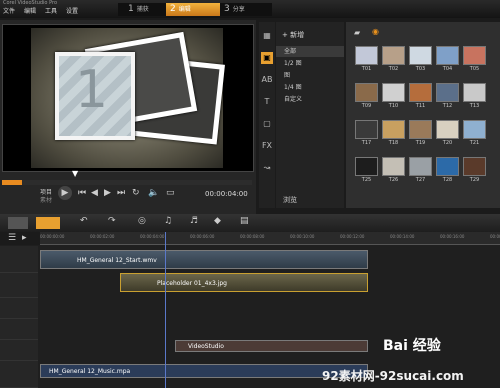 This screenshot has width=500, height=388. What do you see at coordinates (357, 32) in the screenshot?
I see `folder-icon: ▰` at bounding box center [357, 32].